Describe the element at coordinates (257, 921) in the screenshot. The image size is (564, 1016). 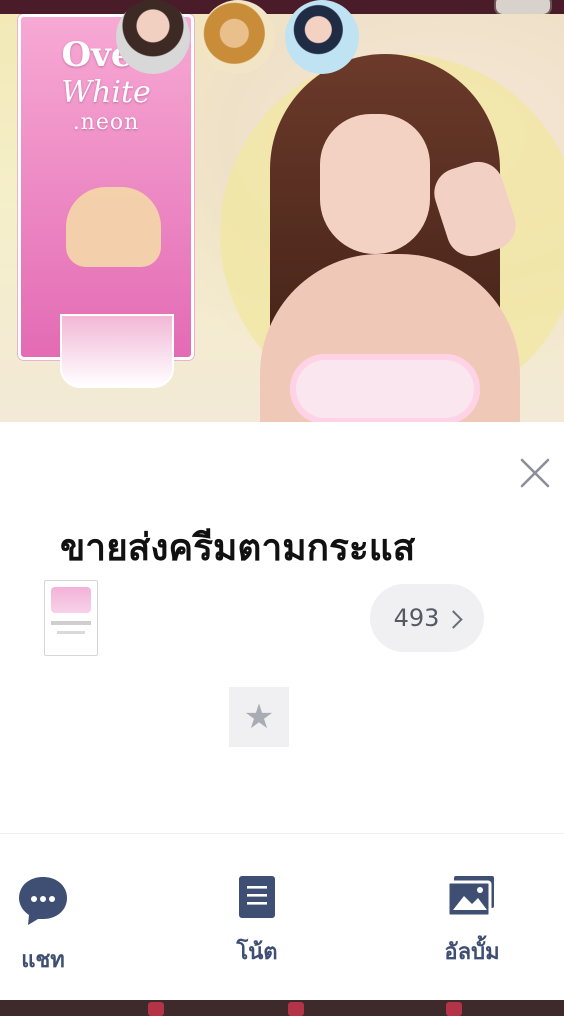
I see `nav-note: โน้ต` at that location.